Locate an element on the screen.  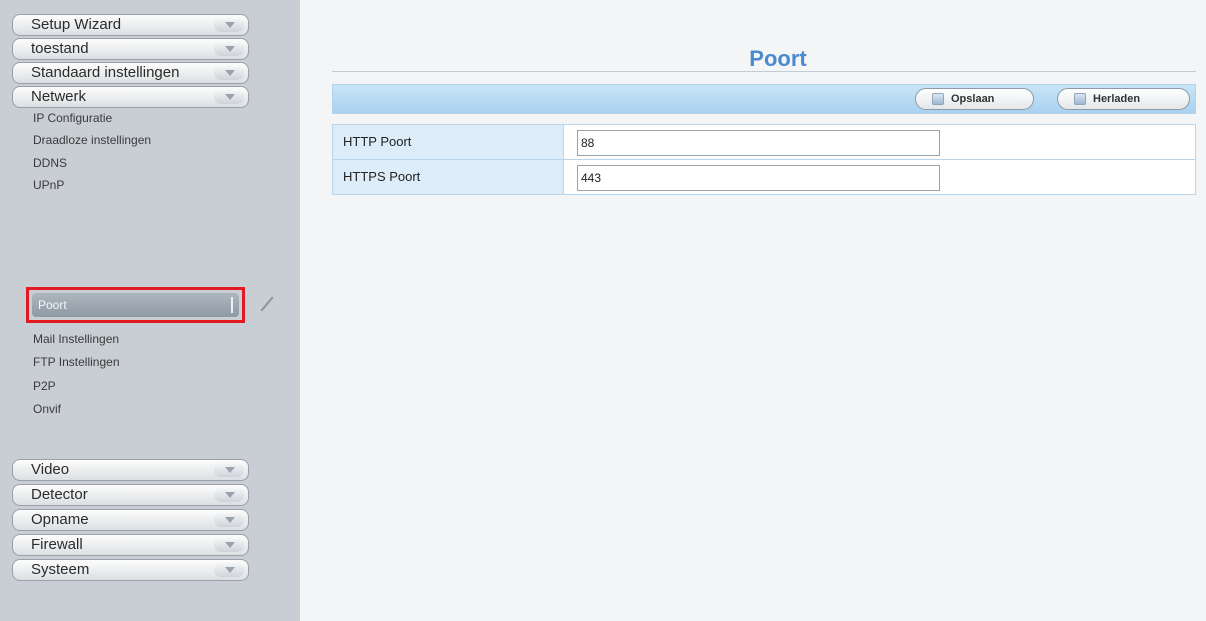
sidebar-item-ddns: DDNS is located at coordinates (50, 163).